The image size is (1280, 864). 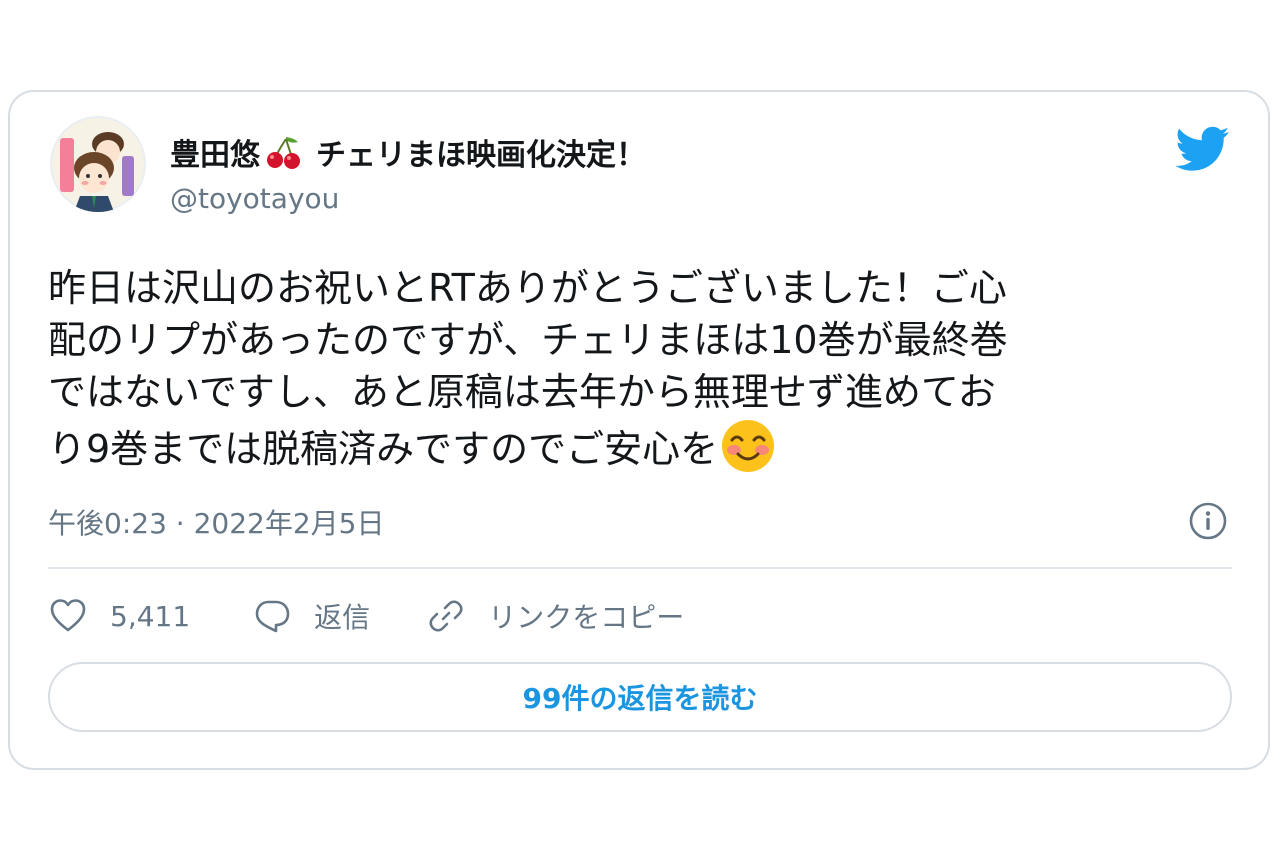 What do you see at coordinates (481, 155) in the screenshot?
I see `name-suffix: チェリまほ映画化決定！` at bounding box center [481, 155].